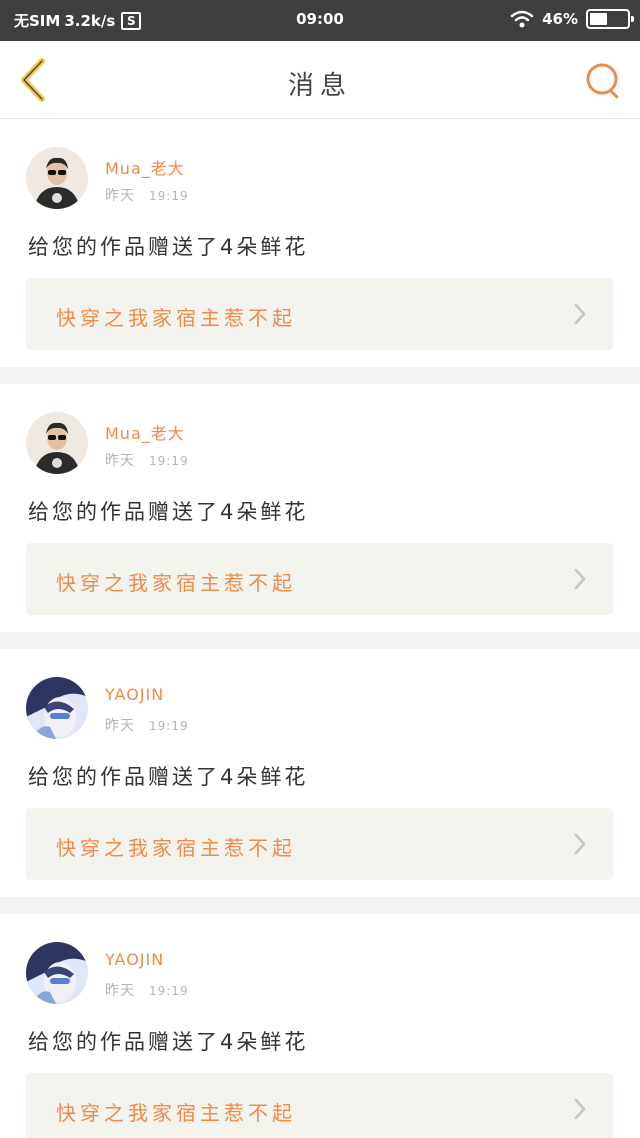  Describe the element at coordinates (319, 86) in the screenshot. I see `page-title: 消息` at that location.